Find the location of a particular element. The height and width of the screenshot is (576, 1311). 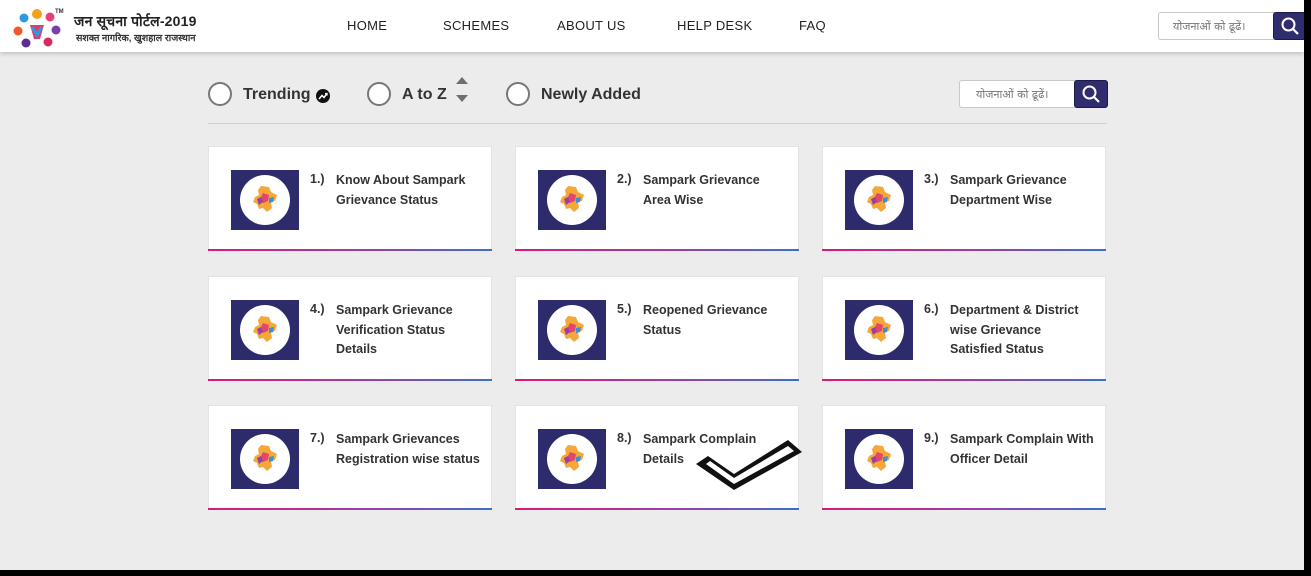

report-card-5: 5.) Reopened Grievance Status is located at coordinates (657, 328).